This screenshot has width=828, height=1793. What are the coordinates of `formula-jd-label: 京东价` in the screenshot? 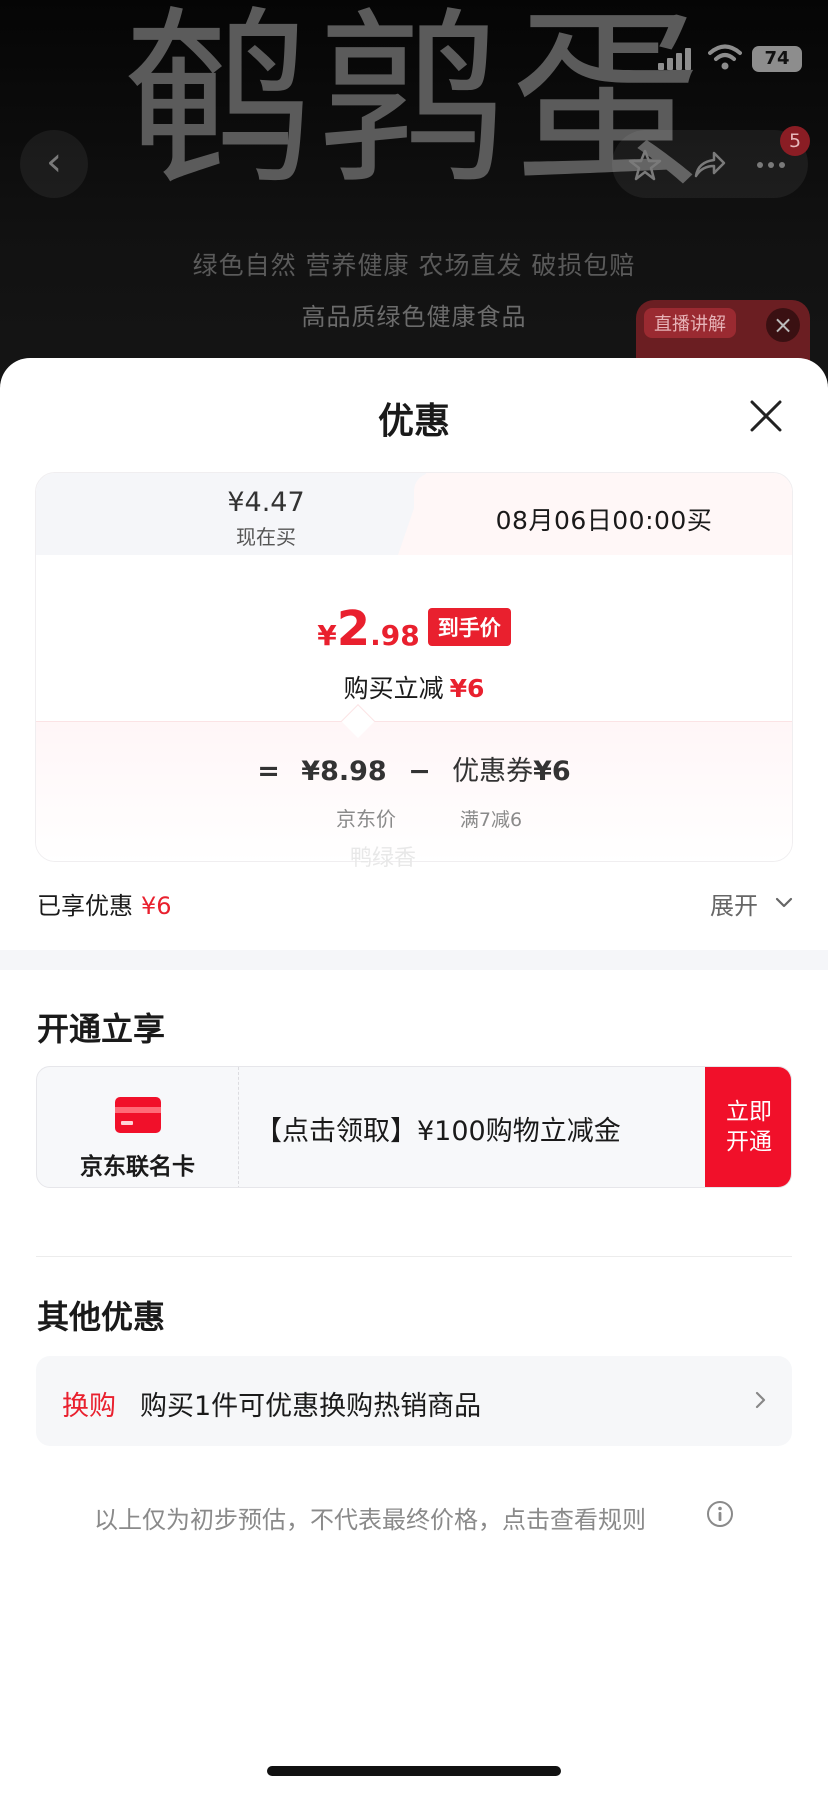 It's located at (366, 819).